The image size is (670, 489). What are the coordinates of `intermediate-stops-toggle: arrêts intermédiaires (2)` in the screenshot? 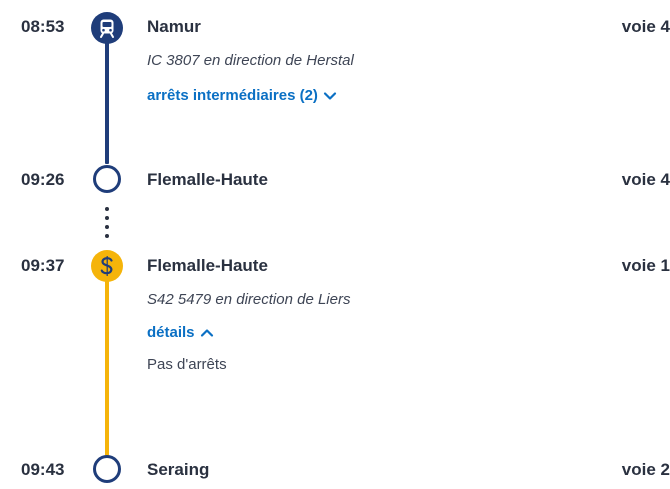 It's located at (242, 95).